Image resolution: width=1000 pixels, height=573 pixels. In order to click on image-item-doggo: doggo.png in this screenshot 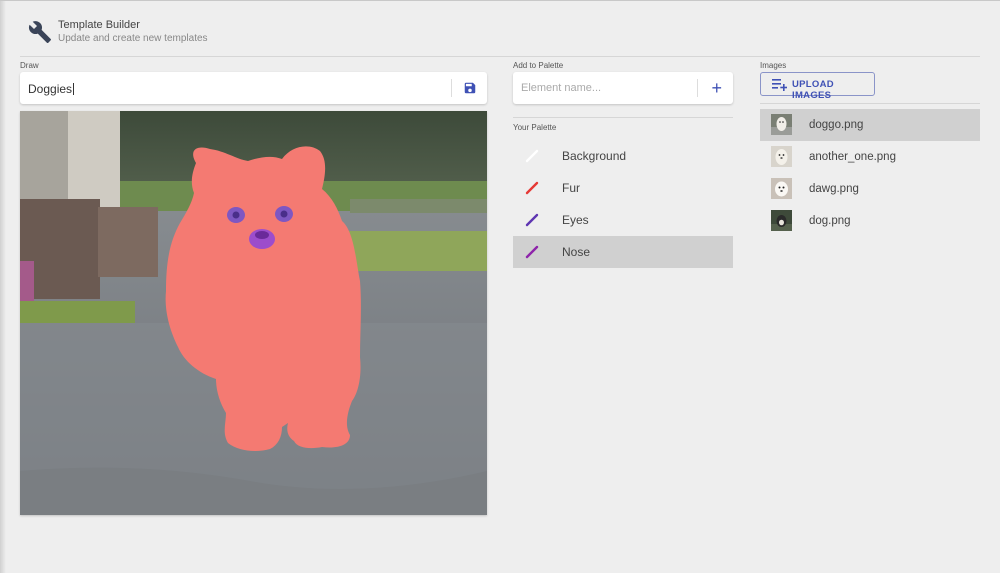, I will do `click(870, 125)`.